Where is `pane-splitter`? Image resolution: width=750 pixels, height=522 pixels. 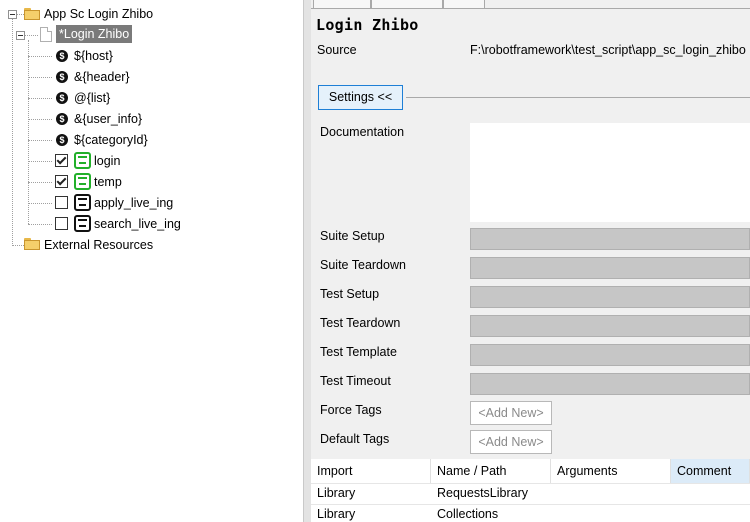 pane-splitter is located at coordinates (307, 261).